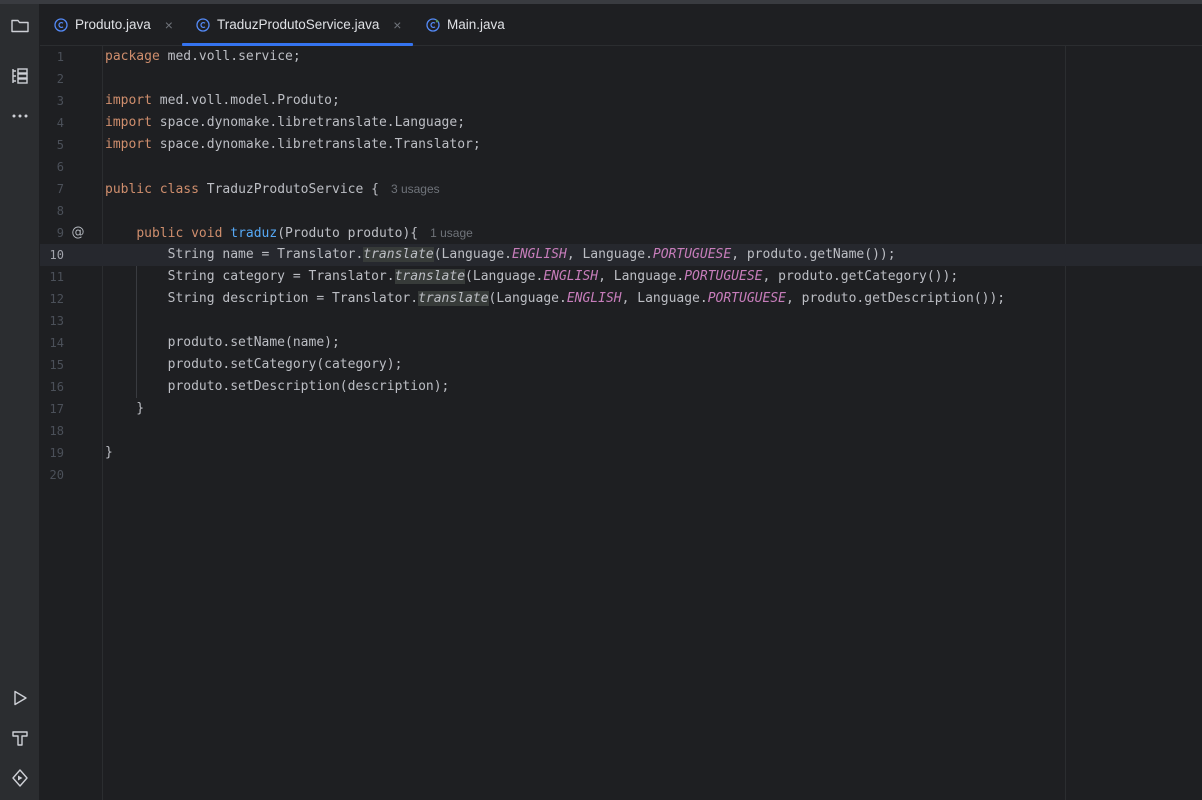  Describe the element at coordinates (52, 343) in the screenshot. I see `line-number: 14` at that location.